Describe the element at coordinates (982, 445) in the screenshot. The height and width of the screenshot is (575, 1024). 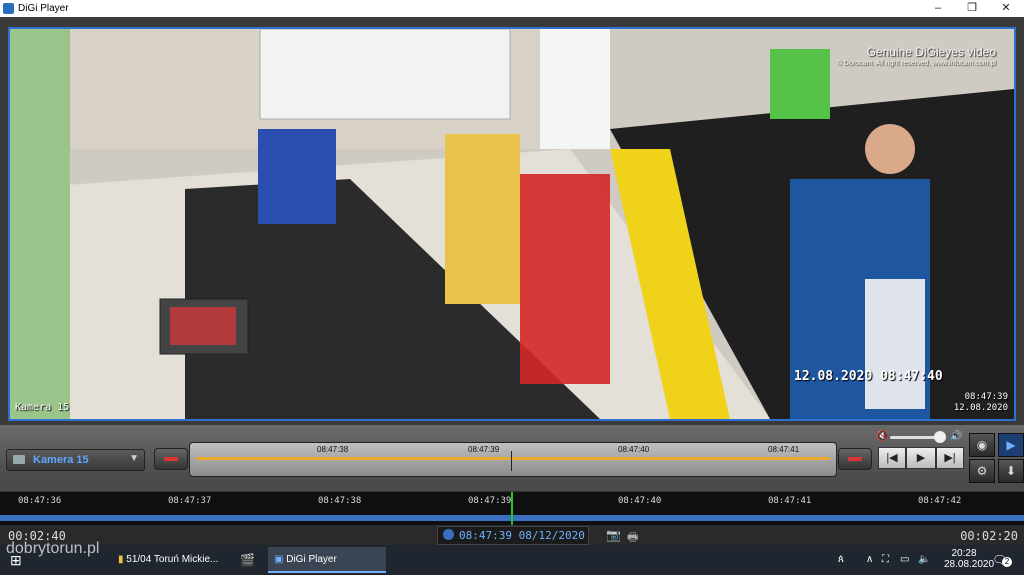
I see `eye-icon: ◉` at that location.